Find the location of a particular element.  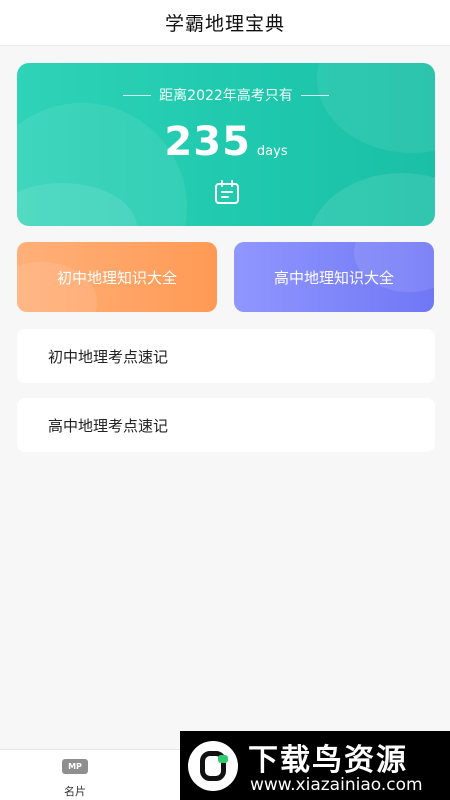

button-label: 初中地理知识大全 is located at coordinates (116, 277).